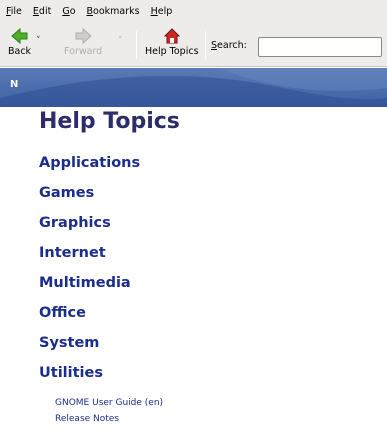  Describe the element at coordinates (20, 51) in the screenshot. I see `back-label: Back` at that location.